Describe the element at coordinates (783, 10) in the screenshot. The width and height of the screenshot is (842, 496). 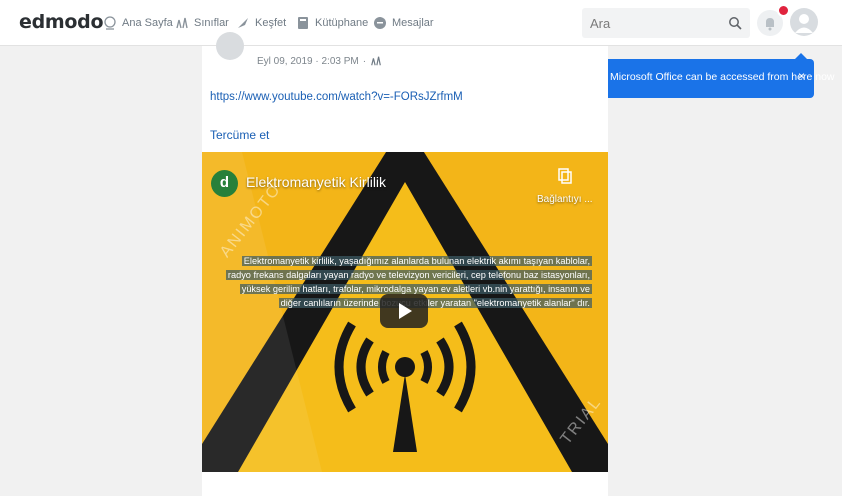
I see `notification-badge` at that location.